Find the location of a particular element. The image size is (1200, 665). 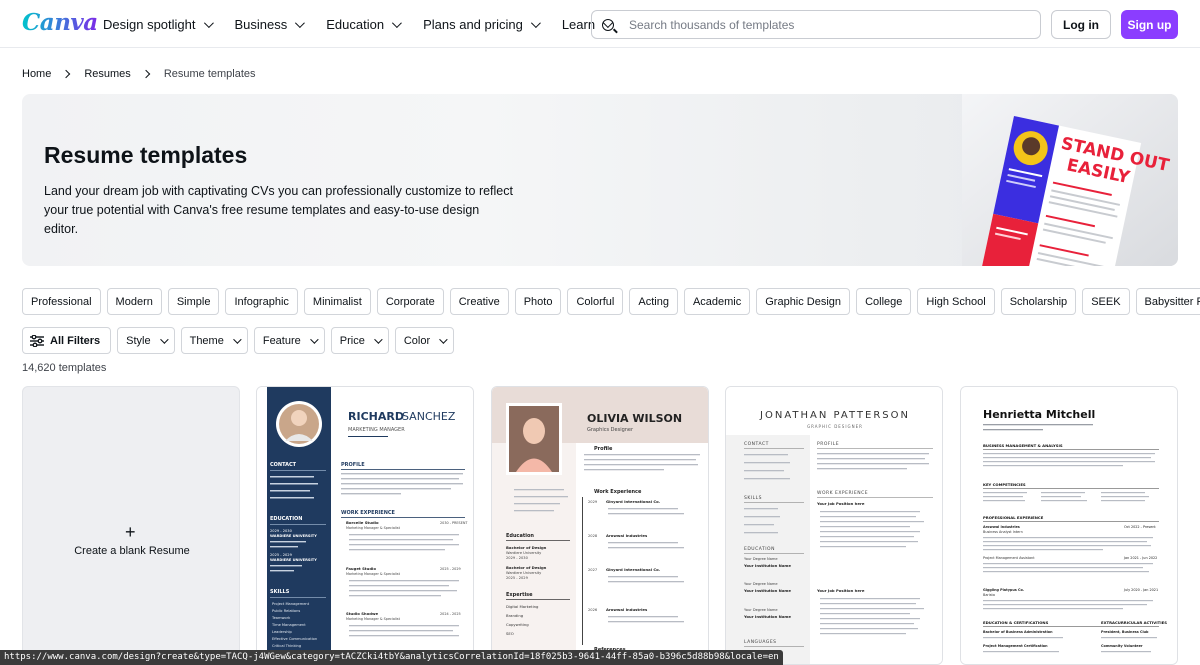

template-text: President, Business Club is located at coordinates (1125, 632).